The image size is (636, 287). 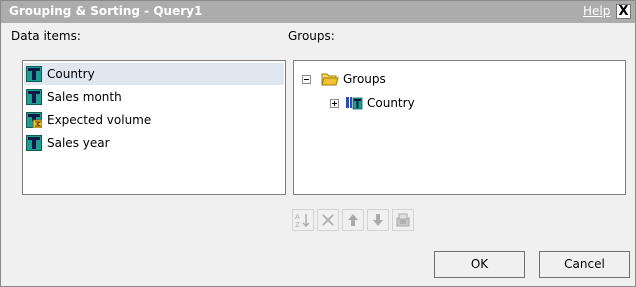 I want to click on help-link: Help, so click(x=596, y=11).